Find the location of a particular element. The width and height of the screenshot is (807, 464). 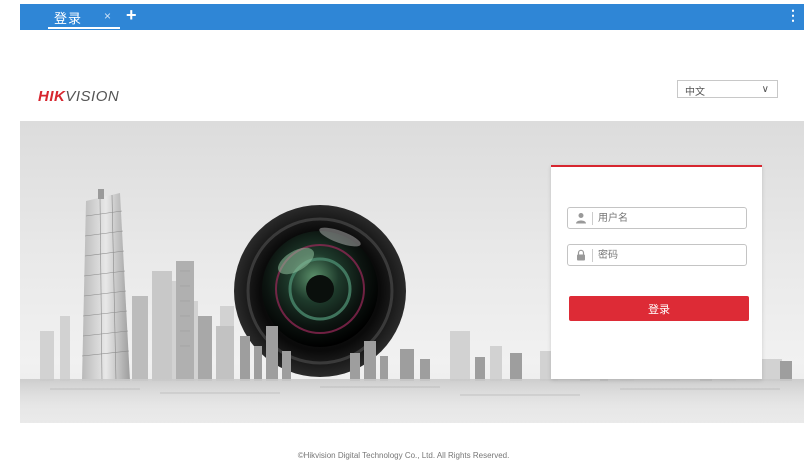

language-value: 中文 is located at coordinates (695, 92).